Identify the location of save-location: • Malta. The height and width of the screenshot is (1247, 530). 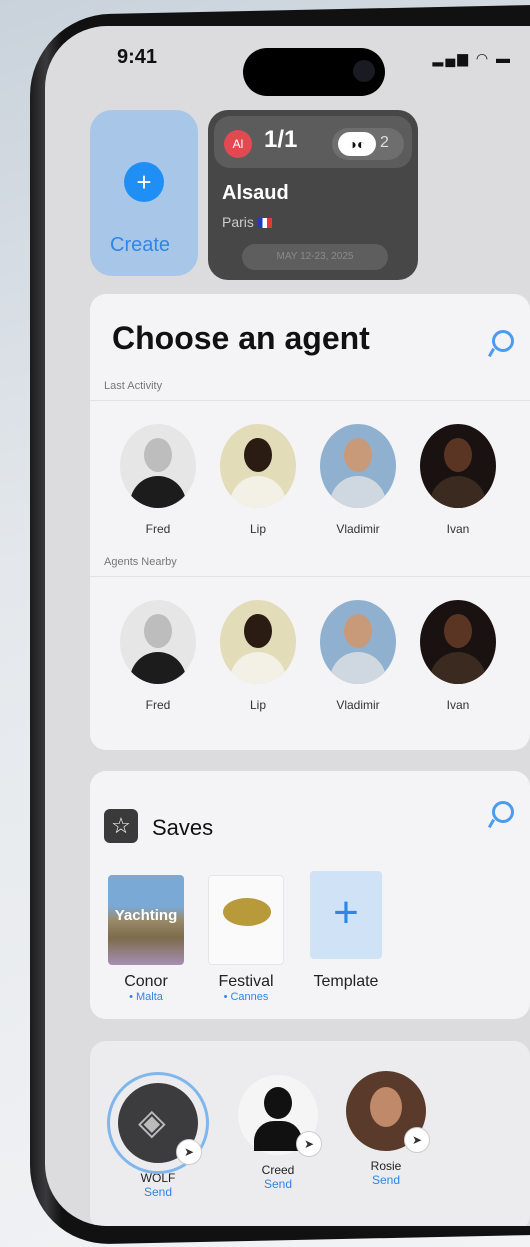
(146, 997).